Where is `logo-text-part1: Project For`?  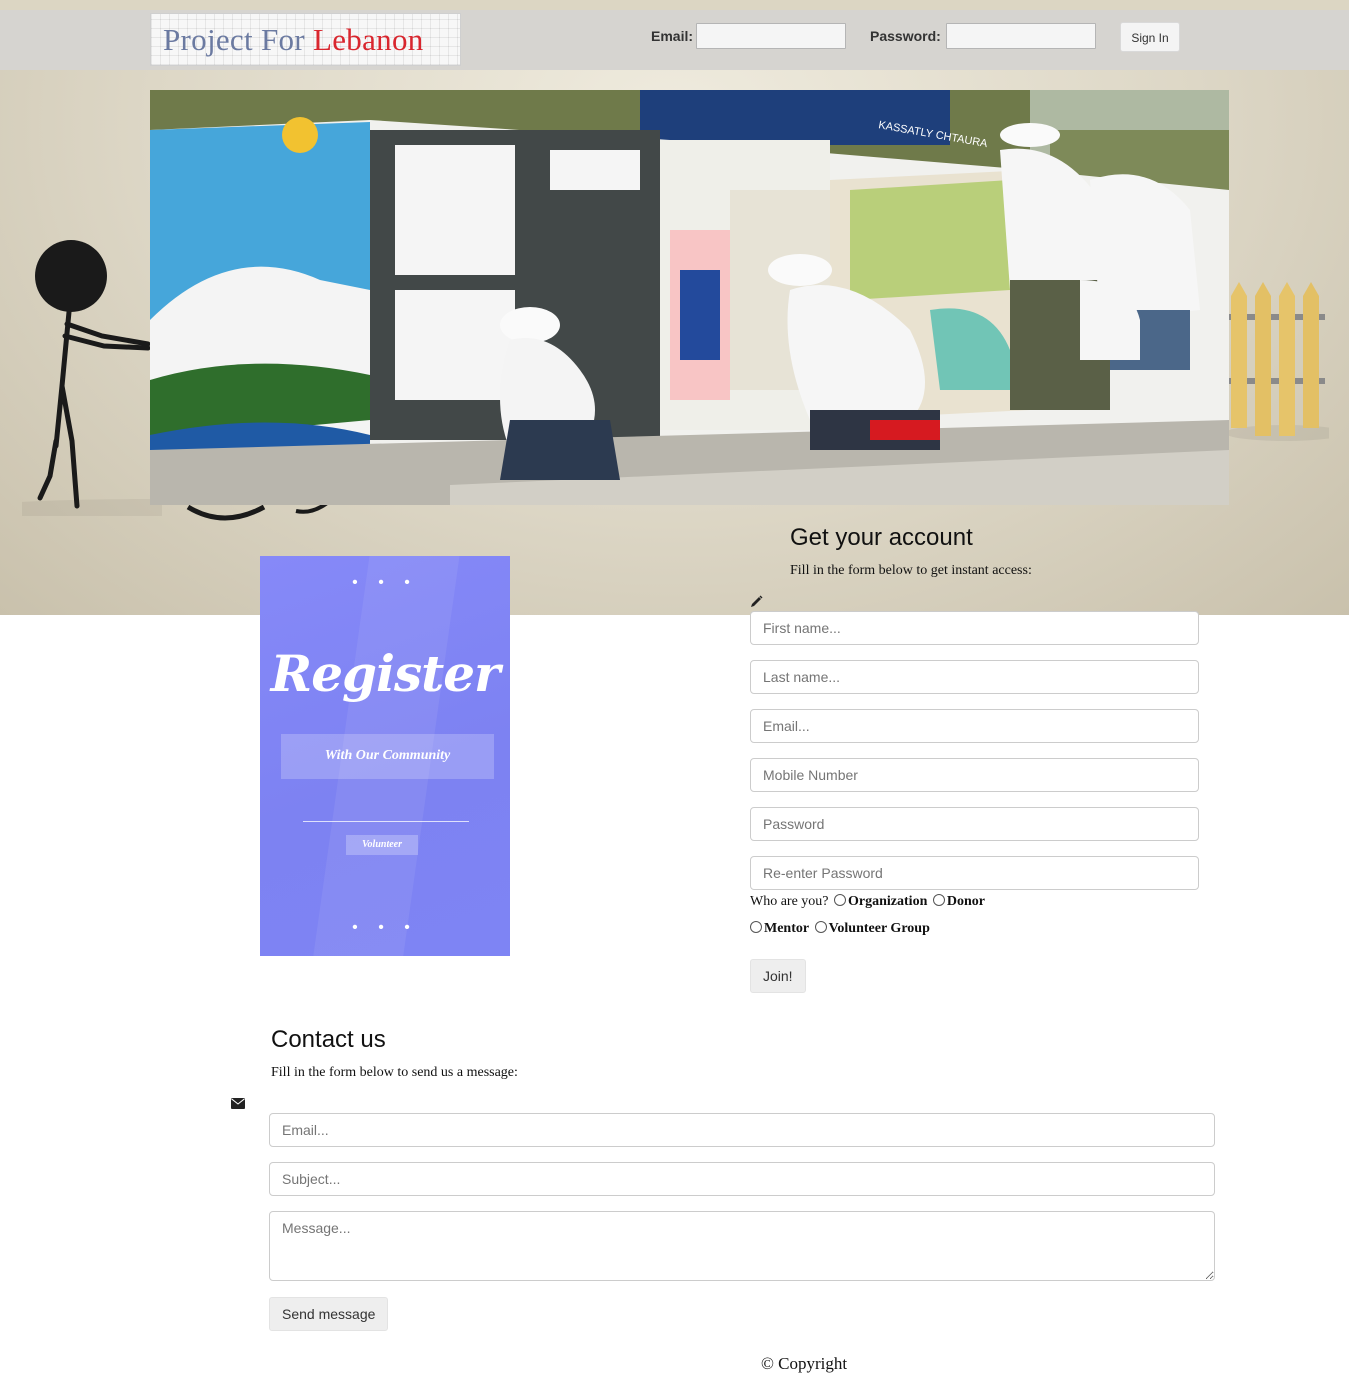 logo-text-part1: Project For is located at coordinates (234, 39).